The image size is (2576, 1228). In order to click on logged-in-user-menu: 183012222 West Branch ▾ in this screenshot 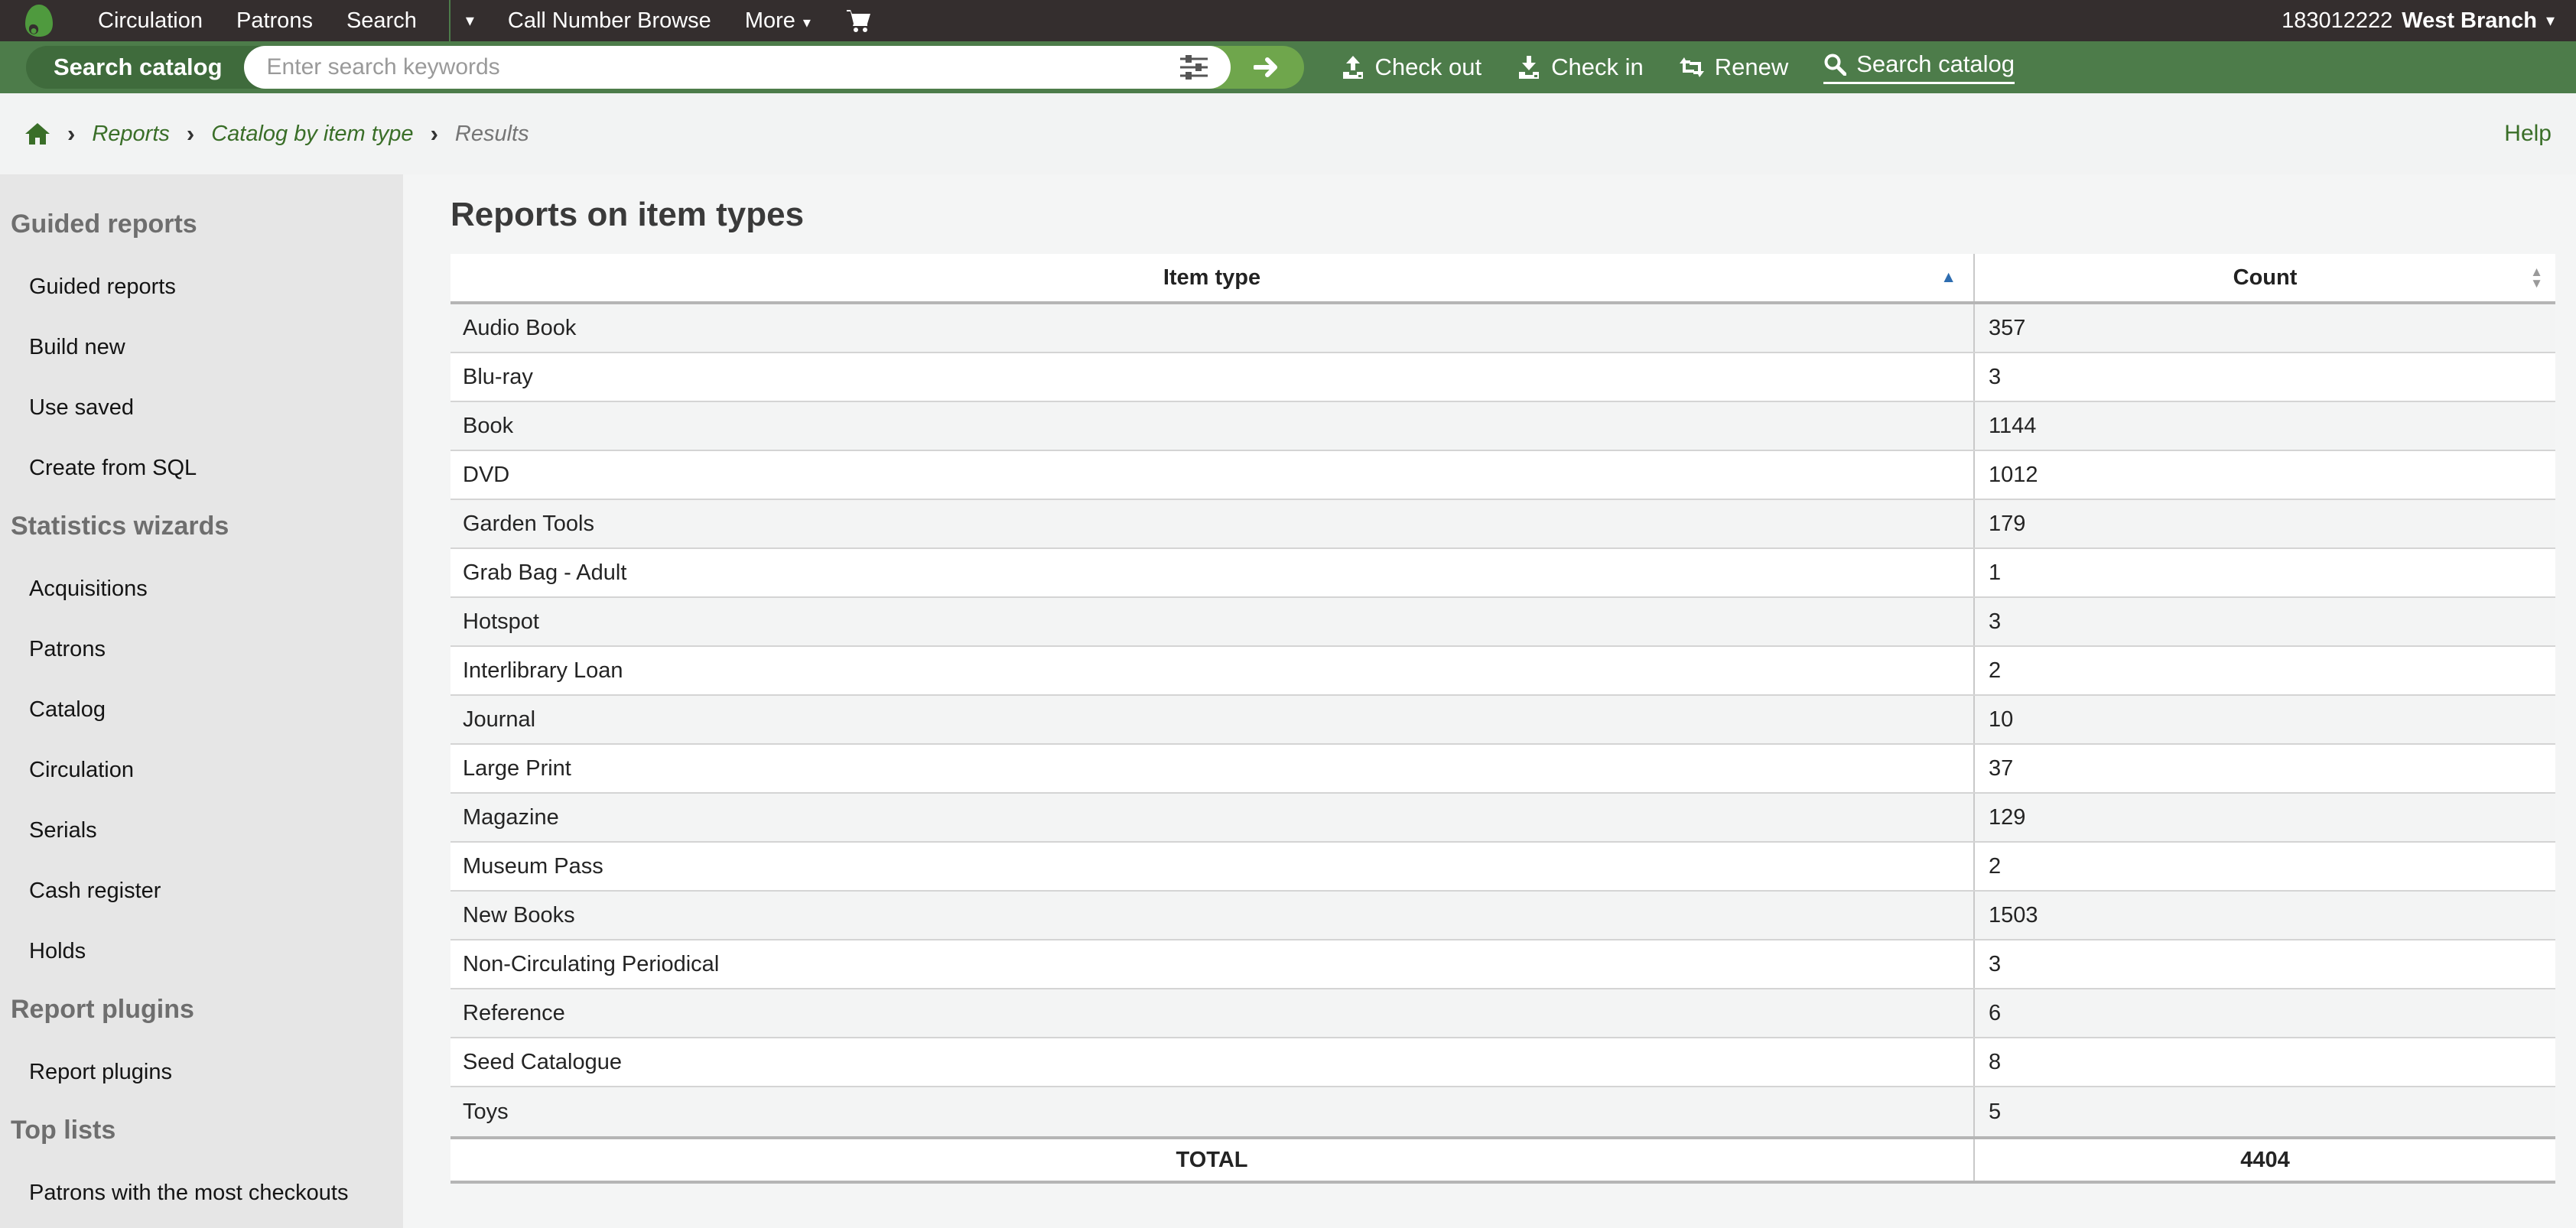, I will do `click(2418, 21)`.